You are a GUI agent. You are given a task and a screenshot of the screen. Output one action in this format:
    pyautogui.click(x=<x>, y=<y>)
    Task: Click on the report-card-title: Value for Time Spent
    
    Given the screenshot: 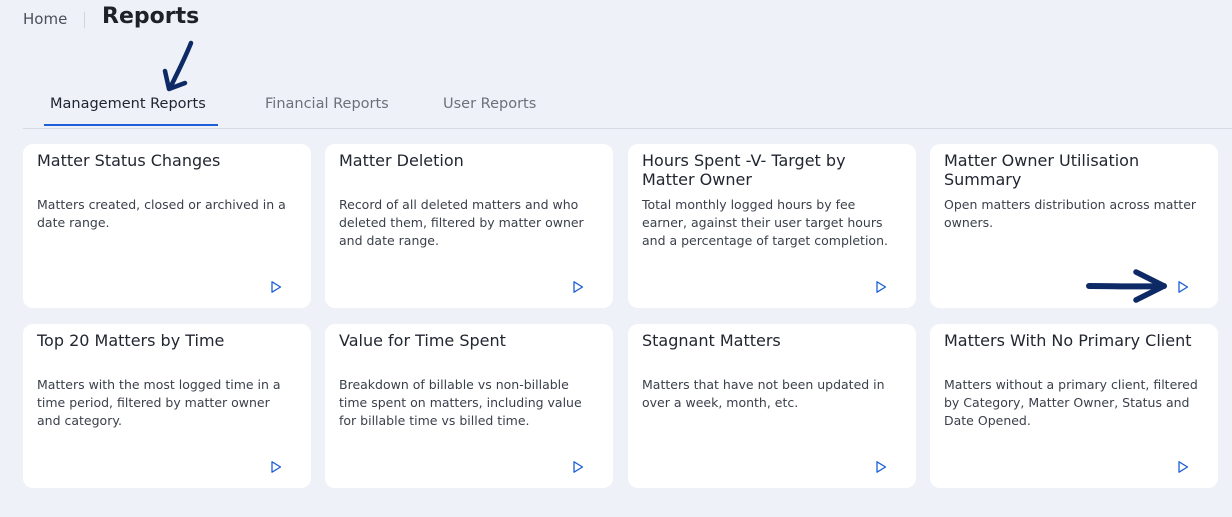 What is the action you would take?
    pyautogui.click(x=422, y=340)
    